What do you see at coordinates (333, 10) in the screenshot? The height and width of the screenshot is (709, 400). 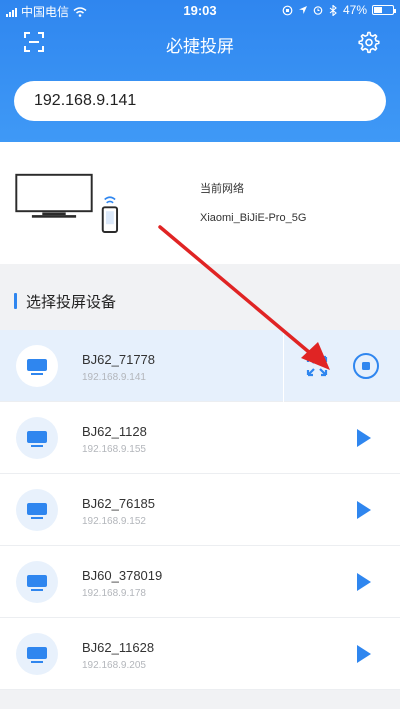 I see `bluetooth-icon` at bounding box center [333, 10].